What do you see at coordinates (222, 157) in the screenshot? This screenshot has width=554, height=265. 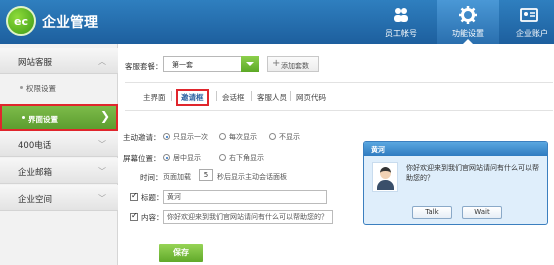 I see `radio-bottom-right` at bounding box center [222, 157].